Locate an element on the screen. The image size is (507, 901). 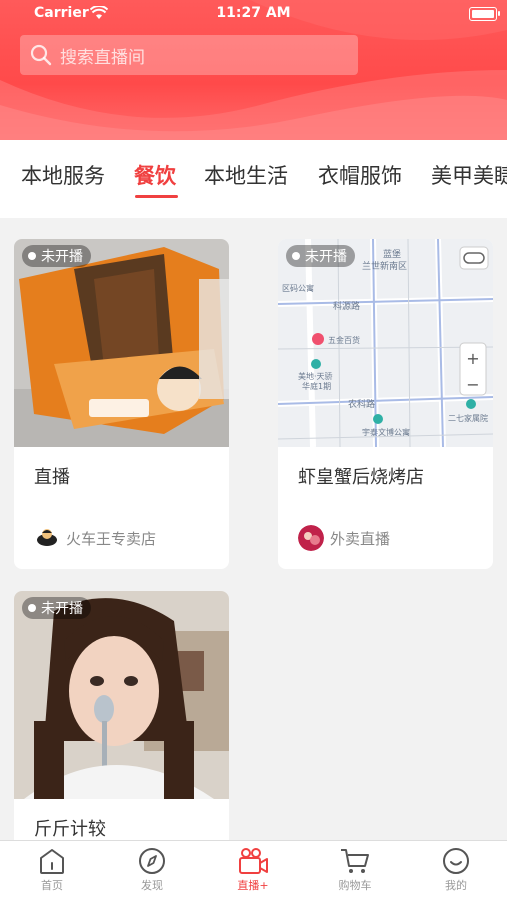
status-bar: Carrier 11:27 AM is located at coordinates (253, 14).